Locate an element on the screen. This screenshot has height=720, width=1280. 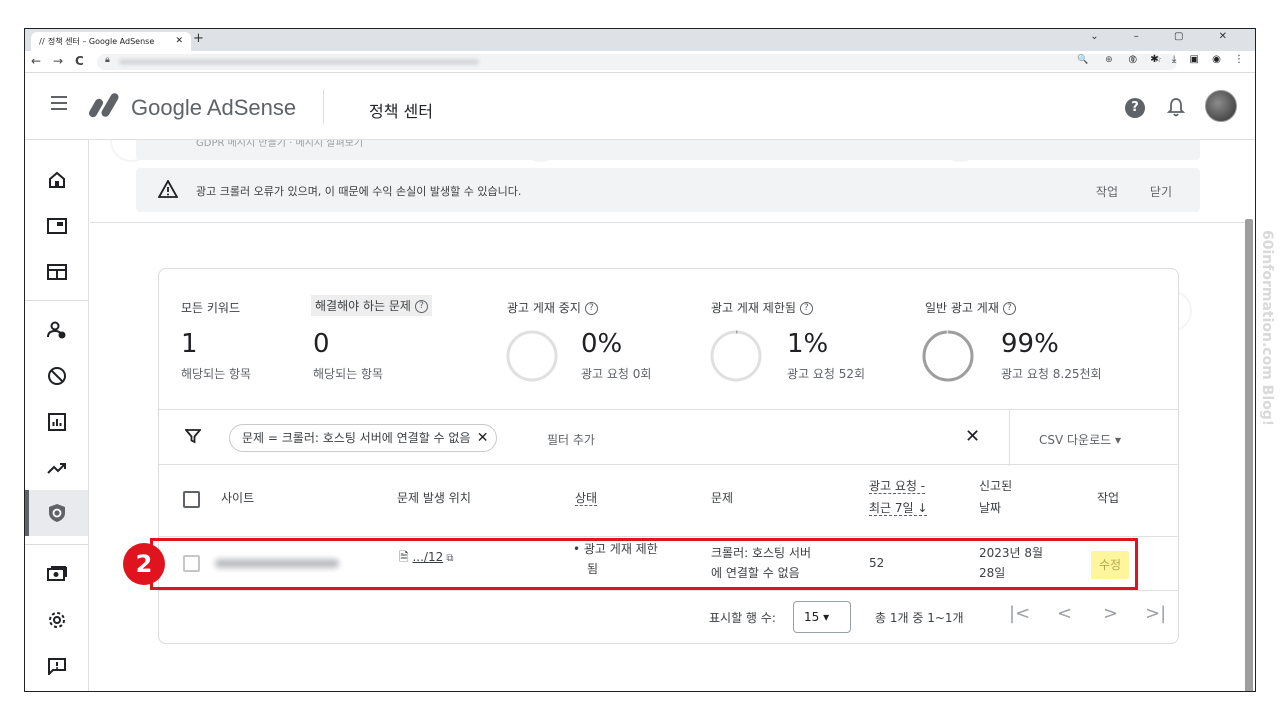
lock-icon: 🔒︎ is located at coordinates (107, 60).